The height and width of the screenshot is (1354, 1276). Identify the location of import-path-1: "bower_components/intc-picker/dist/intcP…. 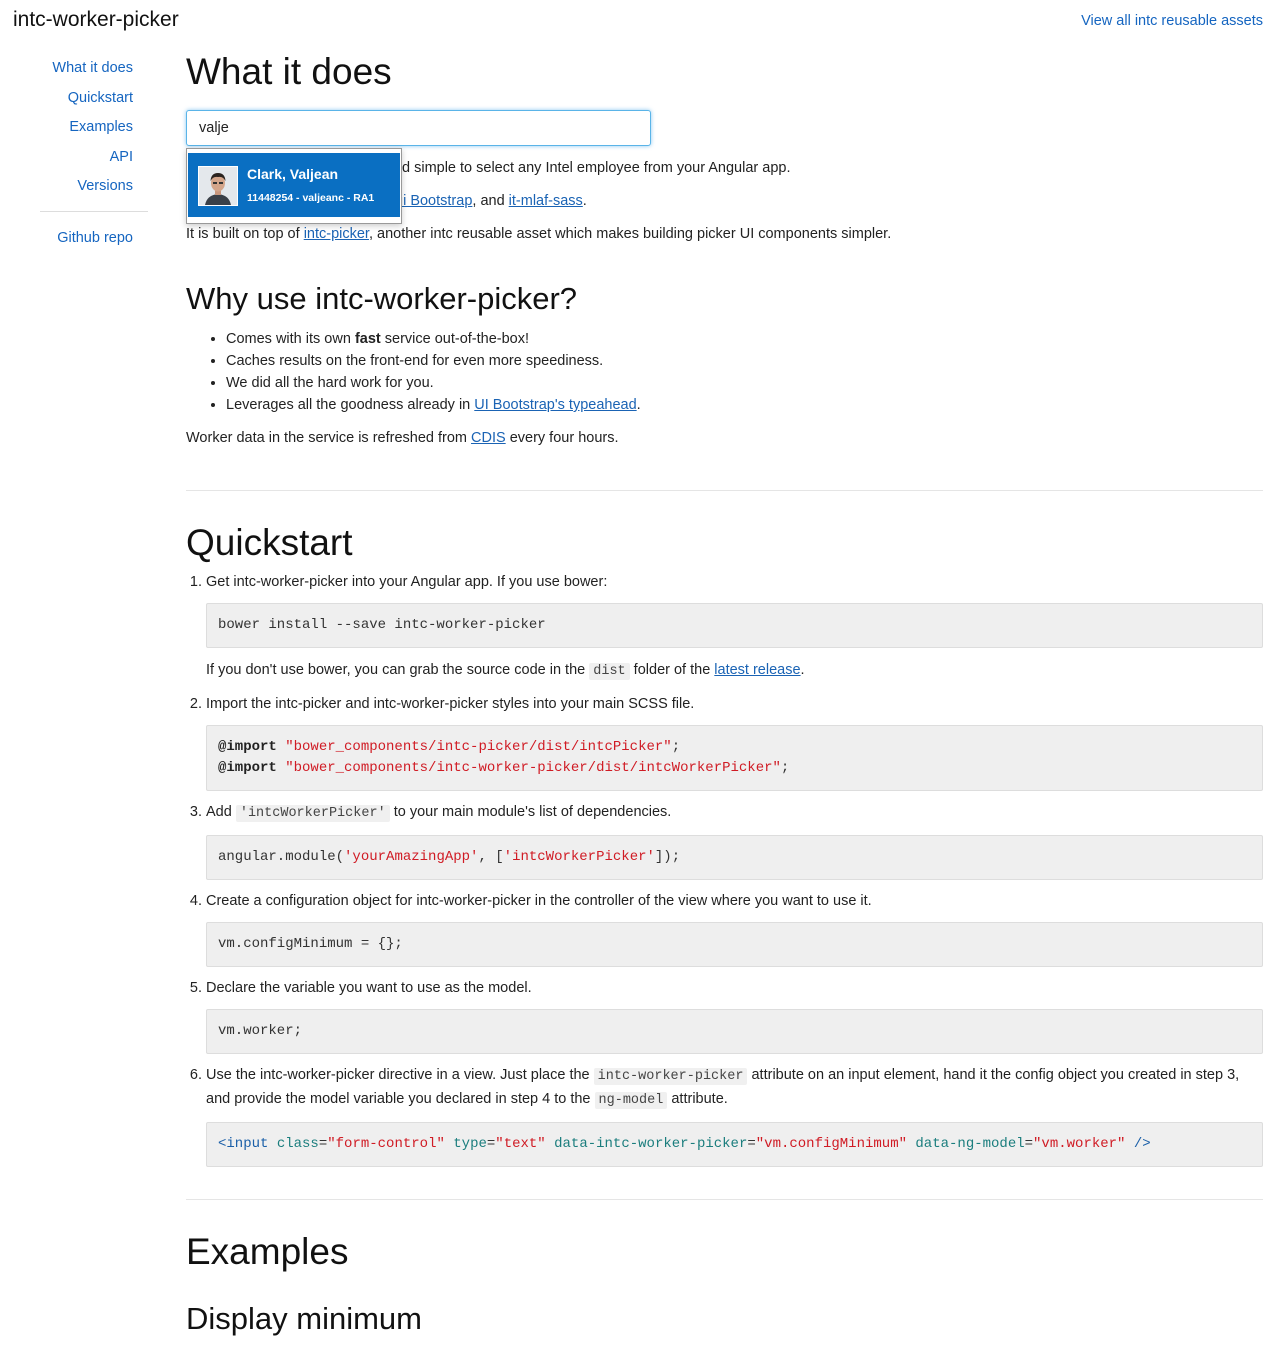
(478, 747).